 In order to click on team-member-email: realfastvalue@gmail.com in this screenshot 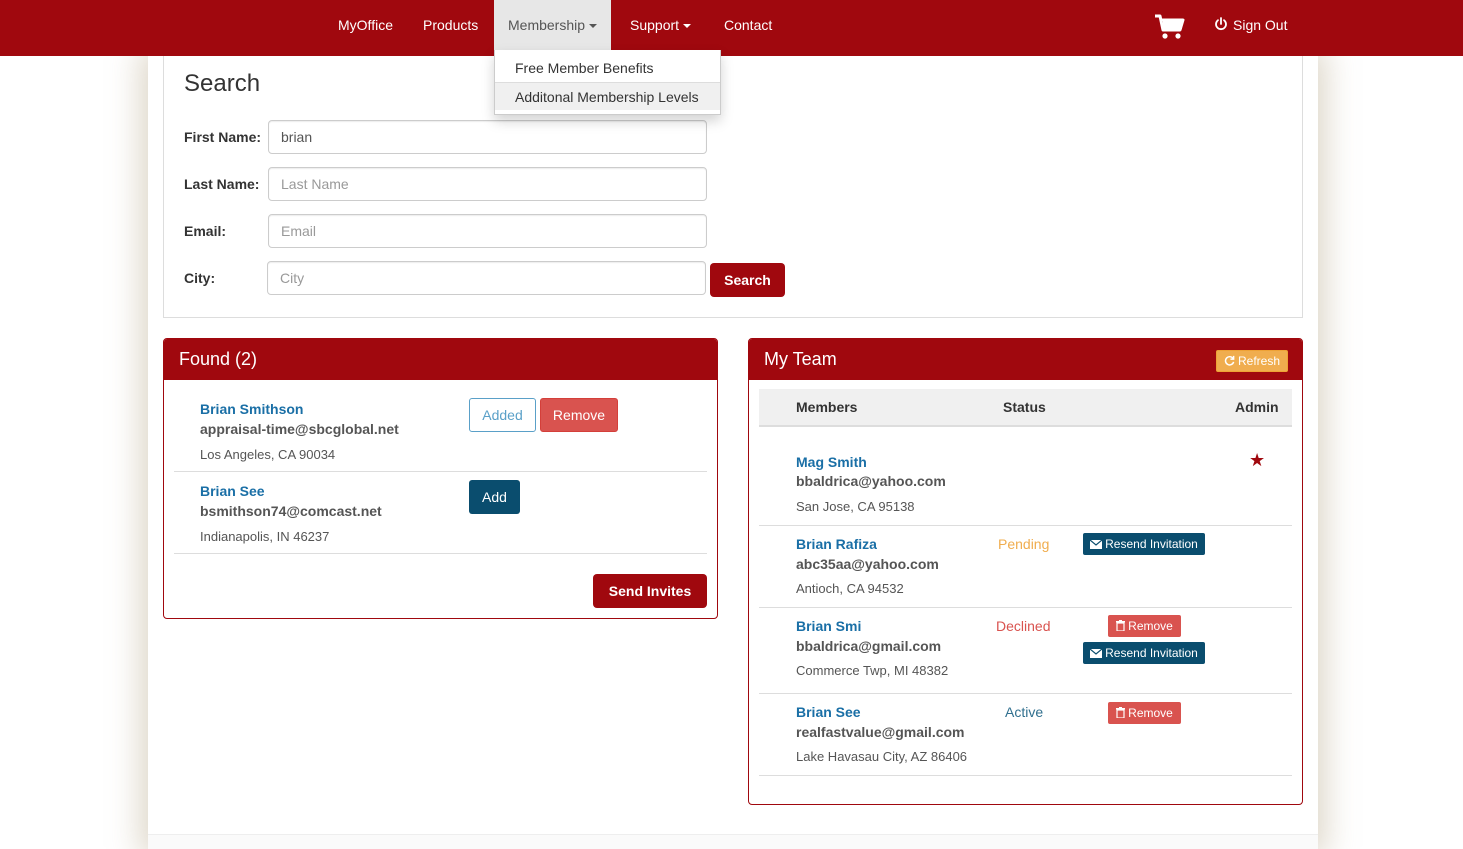, I will do `click(880, 732)`.